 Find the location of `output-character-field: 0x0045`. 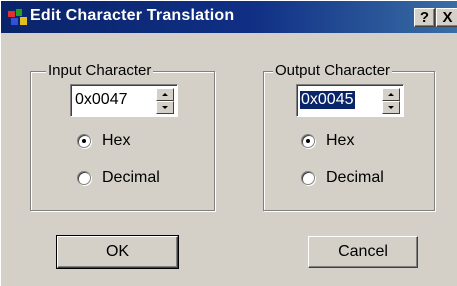

output-character-field: 0x0045 is located at coordinates (350, 100).